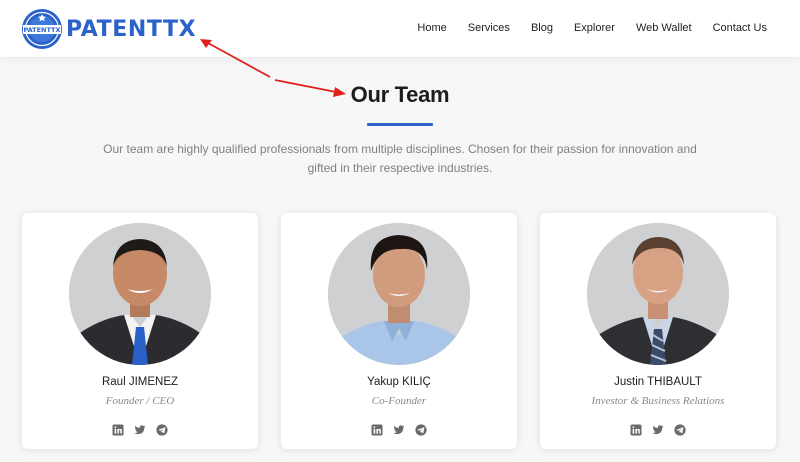 The width and height of the screenshot is (800, 462). I want to click on logo-link: PATENTTX PATENTTX, so click(108, 29).